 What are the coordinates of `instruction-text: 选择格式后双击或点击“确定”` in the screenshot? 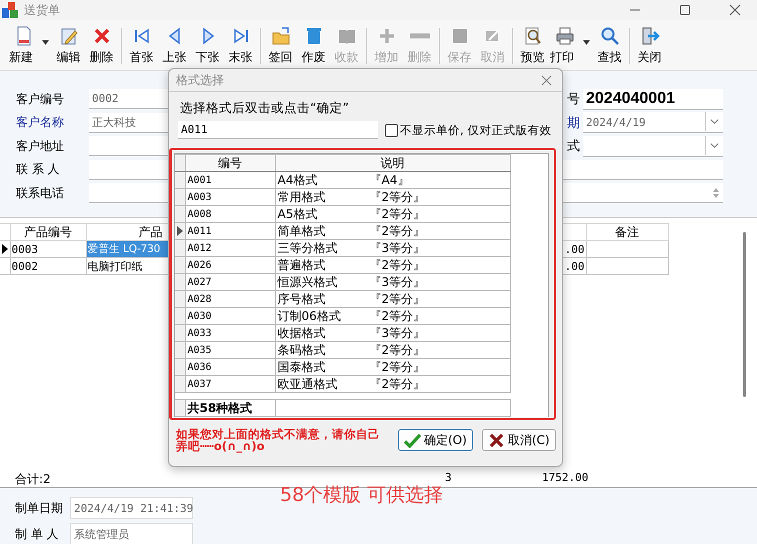 It's located at (265, 108).